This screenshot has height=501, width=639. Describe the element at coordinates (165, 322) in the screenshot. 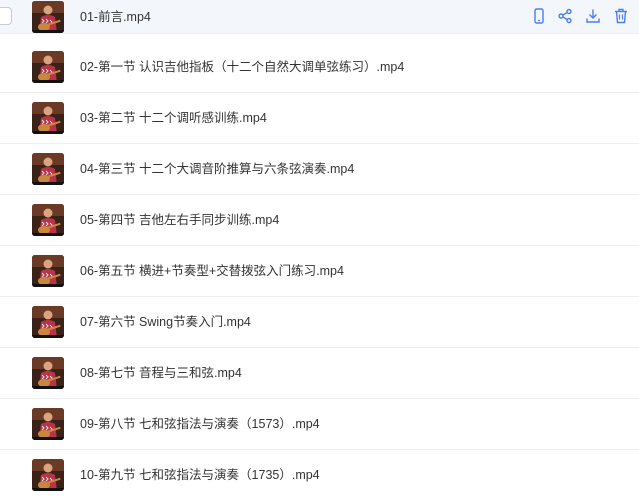

I see `file-name: 07-第六节 Swing节奏入门.mp4` at that location.